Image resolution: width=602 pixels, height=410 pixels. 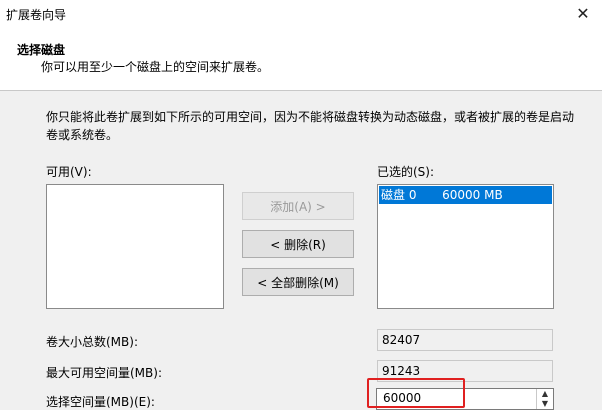 I want to click on available-label: 可用(V):, so click(x=69, y=172).